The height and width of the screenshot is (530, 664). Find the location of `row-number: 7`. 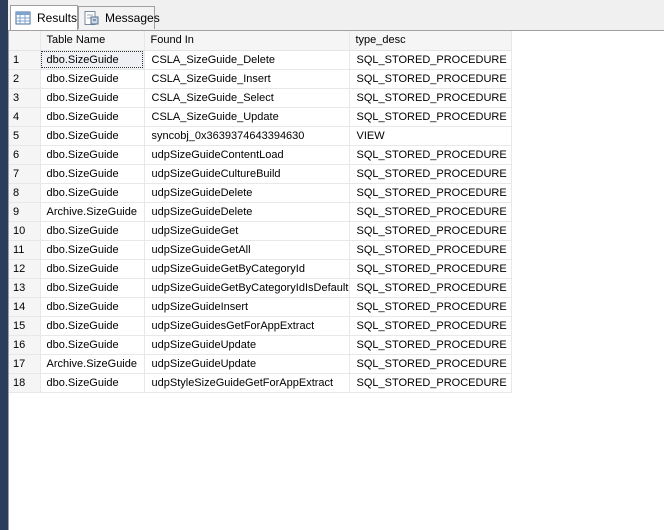

row-number: 7 is located at coordinates (25, 174).